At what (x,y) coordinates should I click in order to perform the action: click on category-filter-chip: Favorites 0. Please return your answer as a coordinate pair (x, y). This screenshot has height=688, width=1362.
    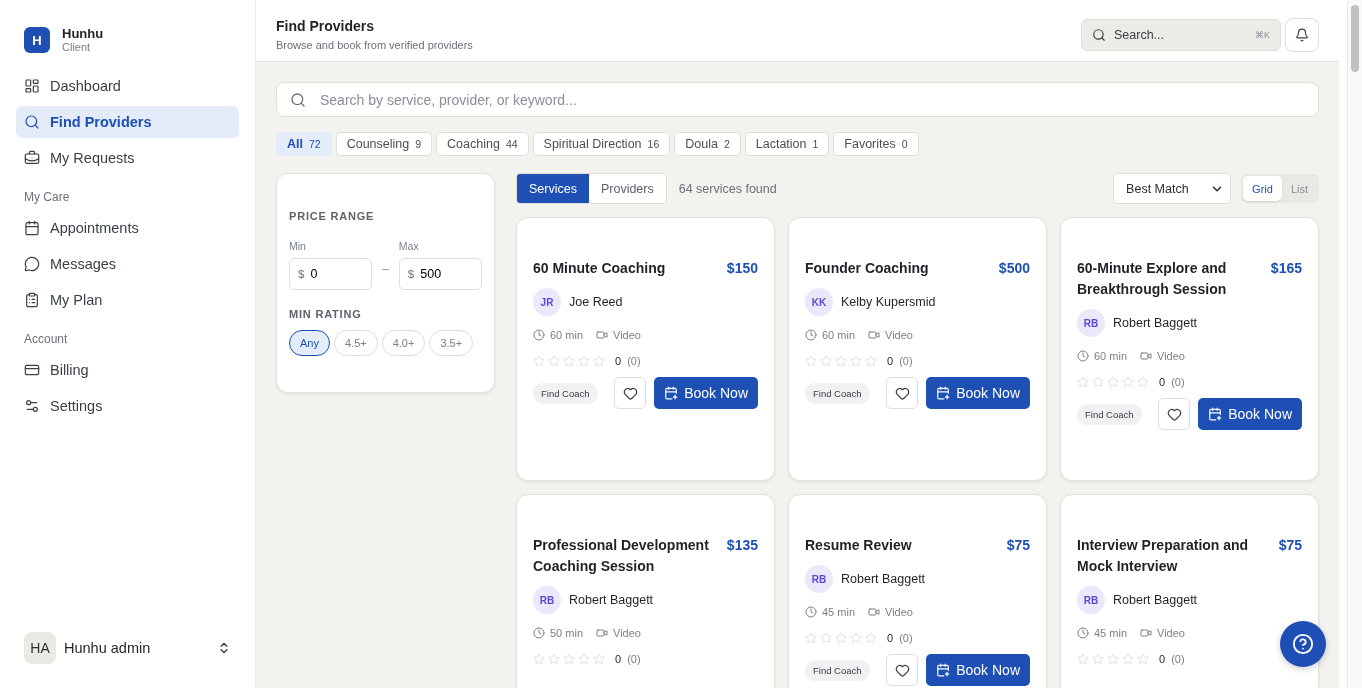
    Looking at the image, I should click on (876, 144).